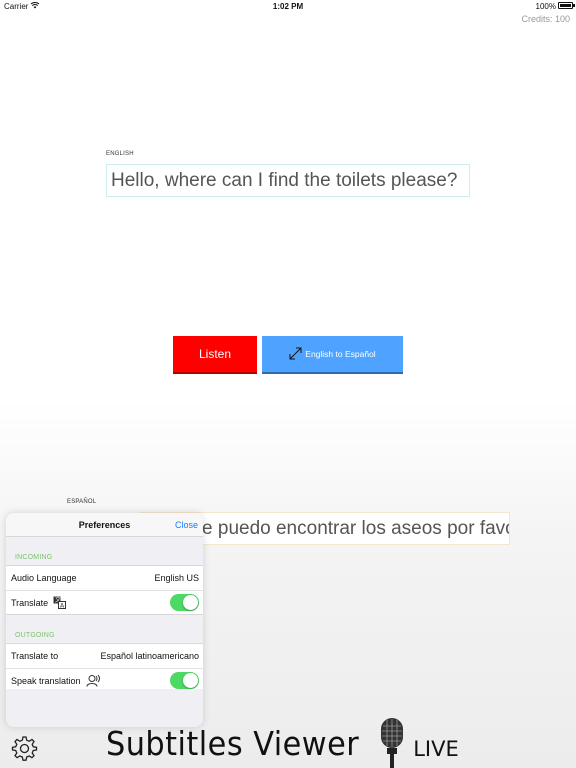  Describe the element at coordinates (176, 578) in the screenshot. I see `audio-language-value: English US` at that location.